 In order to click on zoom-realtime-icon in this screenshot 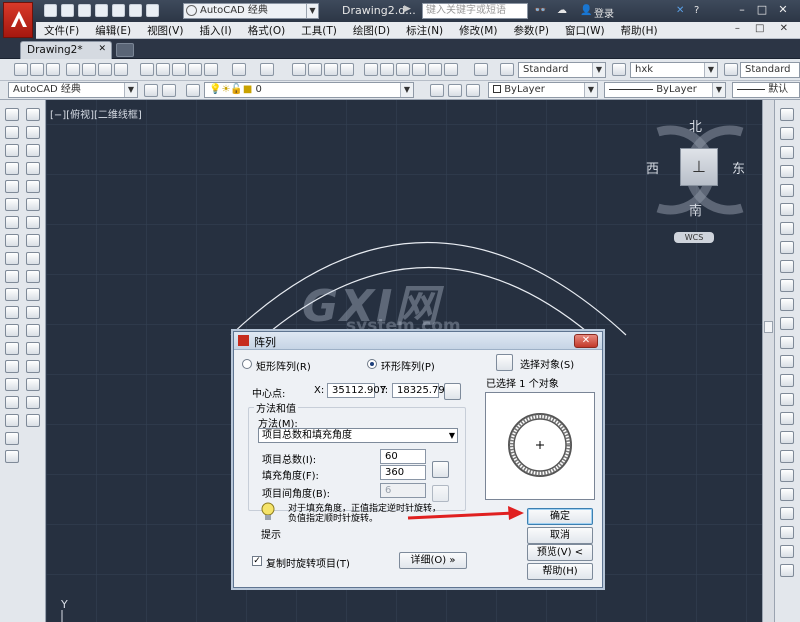, I will do `click(315, 69)`.